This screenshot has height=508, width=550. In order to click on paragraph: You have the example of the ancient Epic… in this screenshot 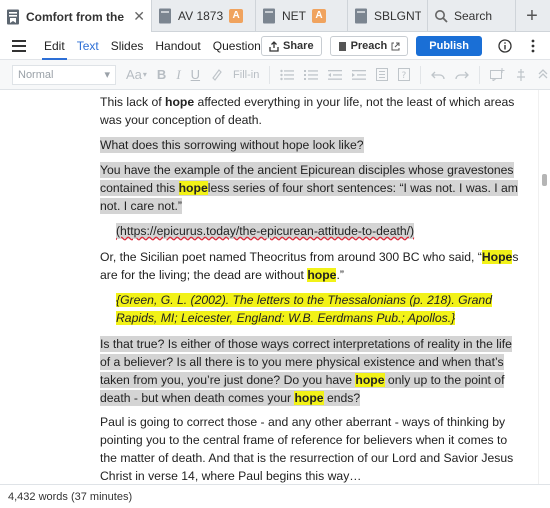, I will do `click(310, 188)`.